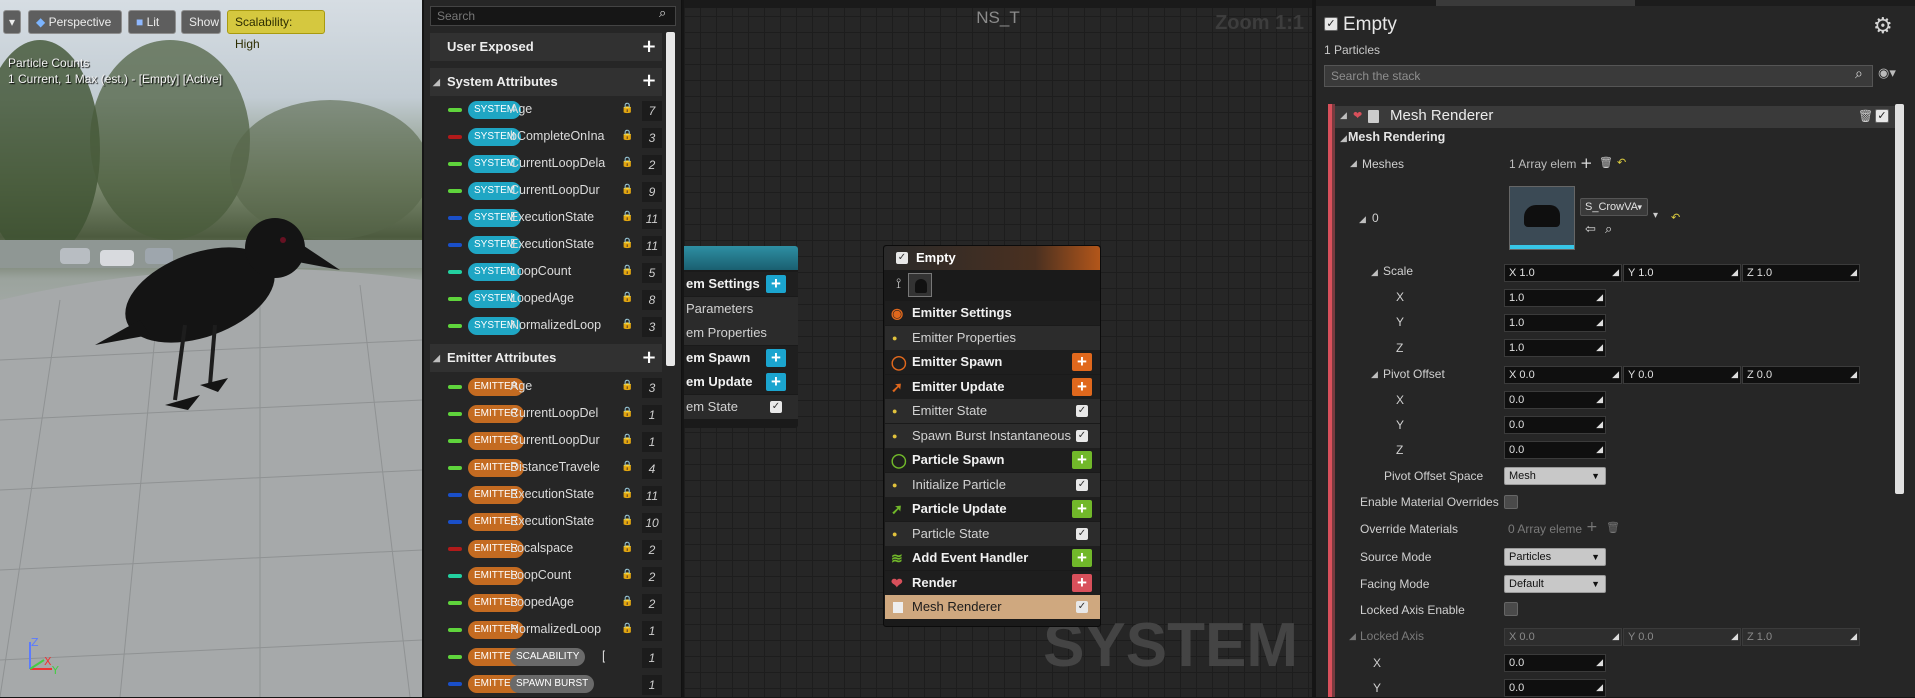 The width and height of the screenshot is (1915, 698). What do you see at coordinates (545, 522) in the screenshot?
I see `parameter-row: EMITTER ExecutionState 🔒 10` at bounding box center [545, 522].